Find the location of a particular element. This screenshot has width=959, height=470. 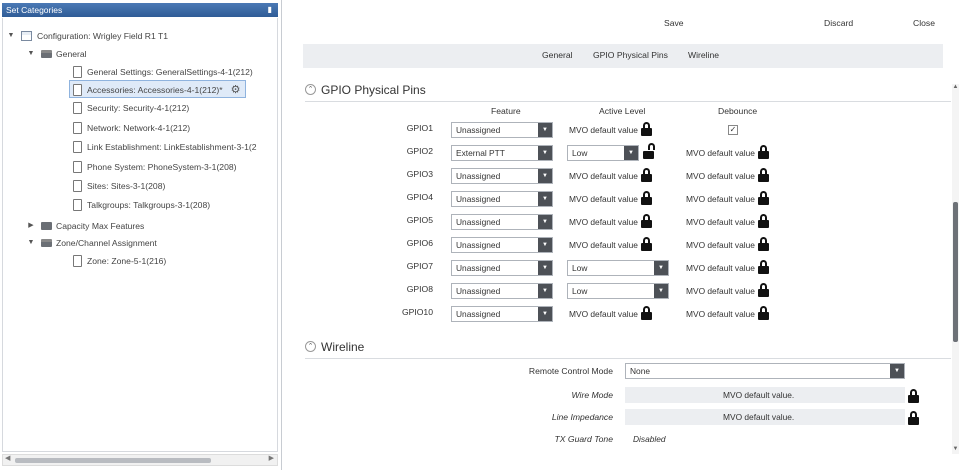

discard-button: Discard is located at coordinates (838, 23).